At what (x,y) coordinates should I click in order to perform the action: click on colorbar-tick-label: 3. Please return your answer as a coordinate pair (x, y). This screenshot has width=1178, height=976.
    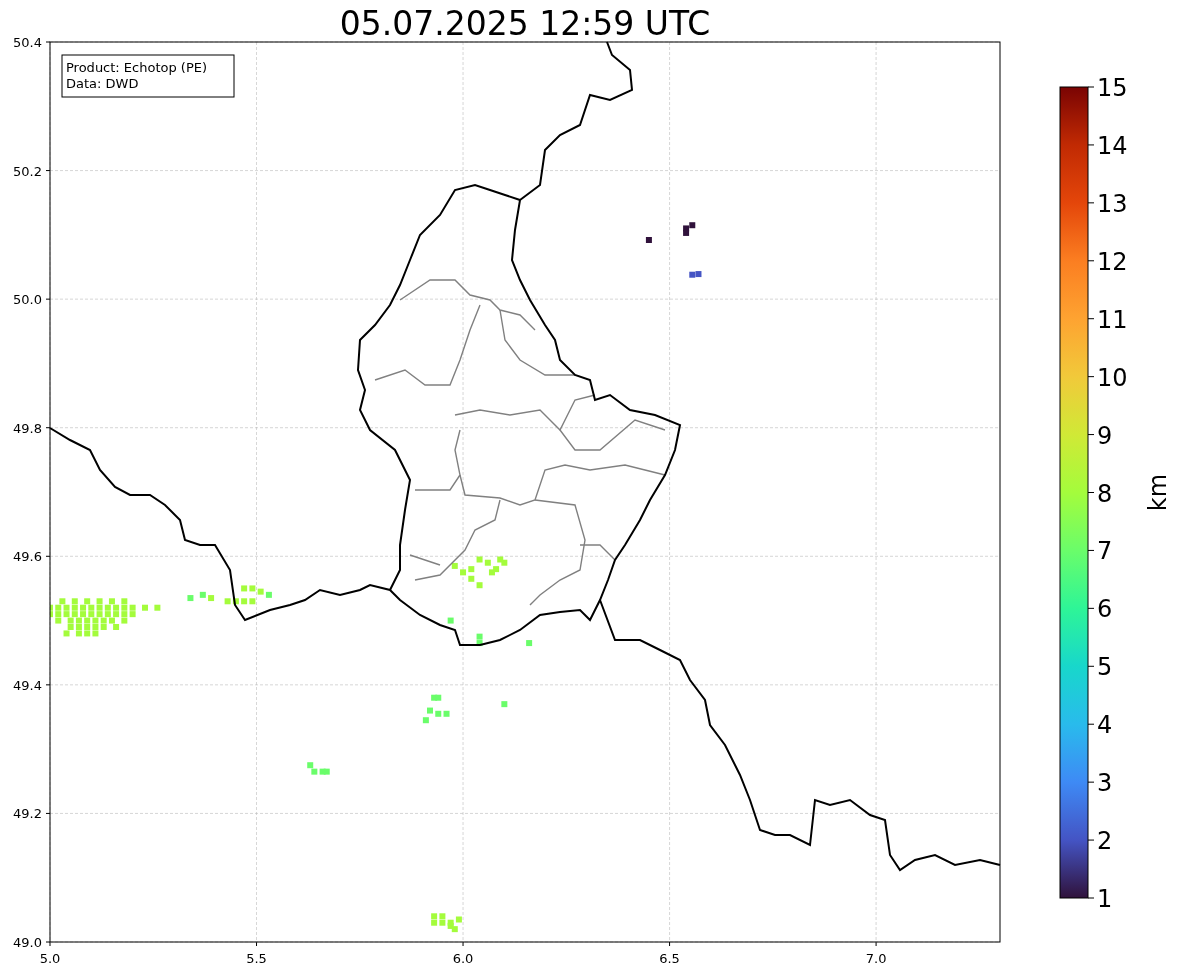
    Looking at the image, I should click on (1105, 783).